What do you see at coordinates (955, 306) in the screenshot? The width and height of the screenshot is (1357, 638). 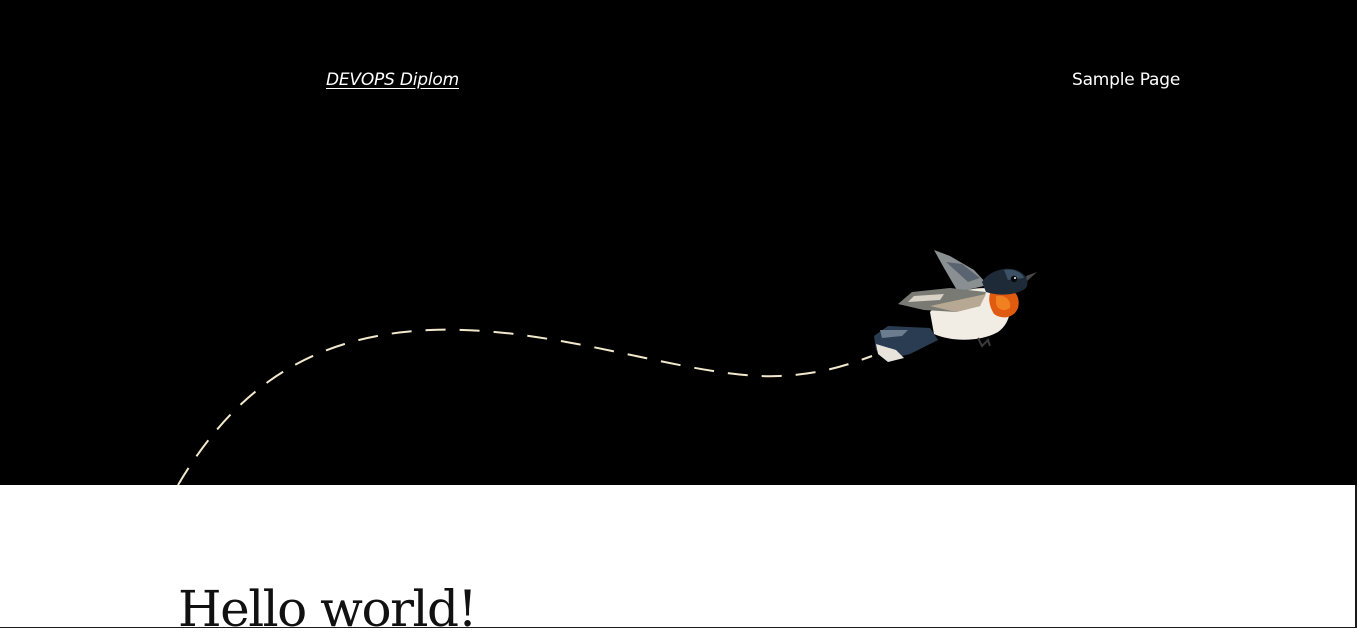 I see `bird-icon` at bounding box center [955, 306].